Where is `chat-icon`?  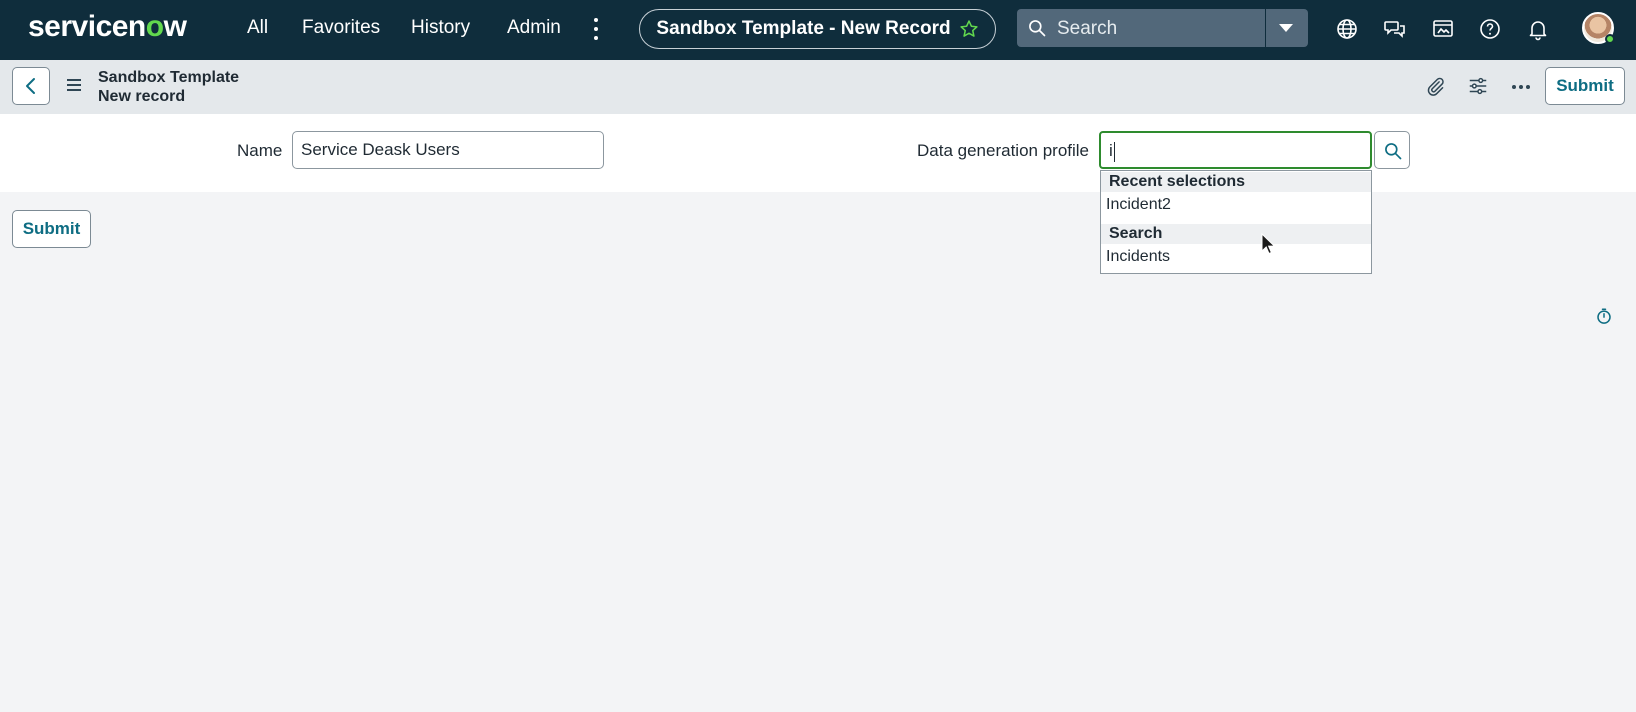 chat-icon is located at coordinates (1395, 29).